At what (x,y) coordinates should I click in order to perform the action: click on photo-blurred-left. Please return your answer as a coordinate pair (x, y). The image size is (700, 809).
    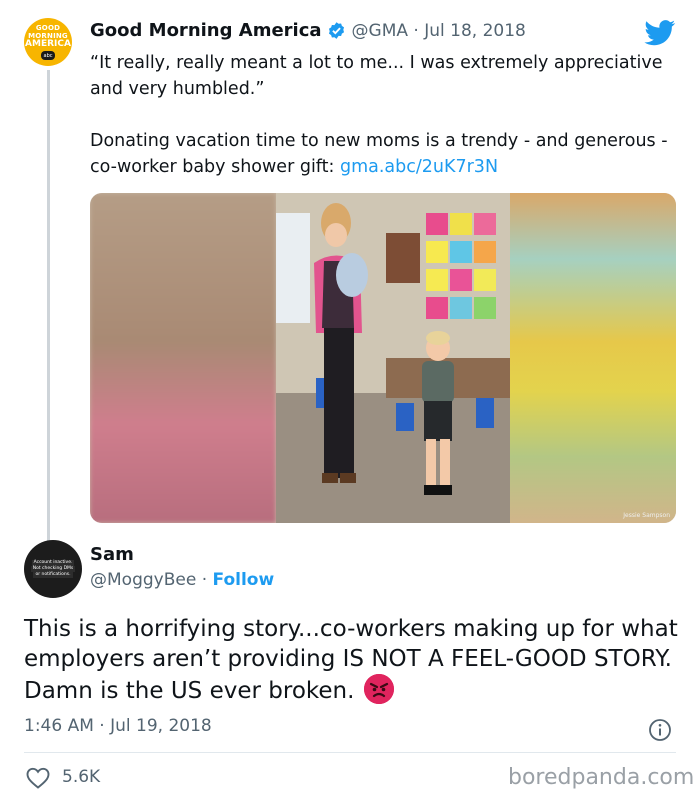
    Looking at the image, I should click on (183, 358).